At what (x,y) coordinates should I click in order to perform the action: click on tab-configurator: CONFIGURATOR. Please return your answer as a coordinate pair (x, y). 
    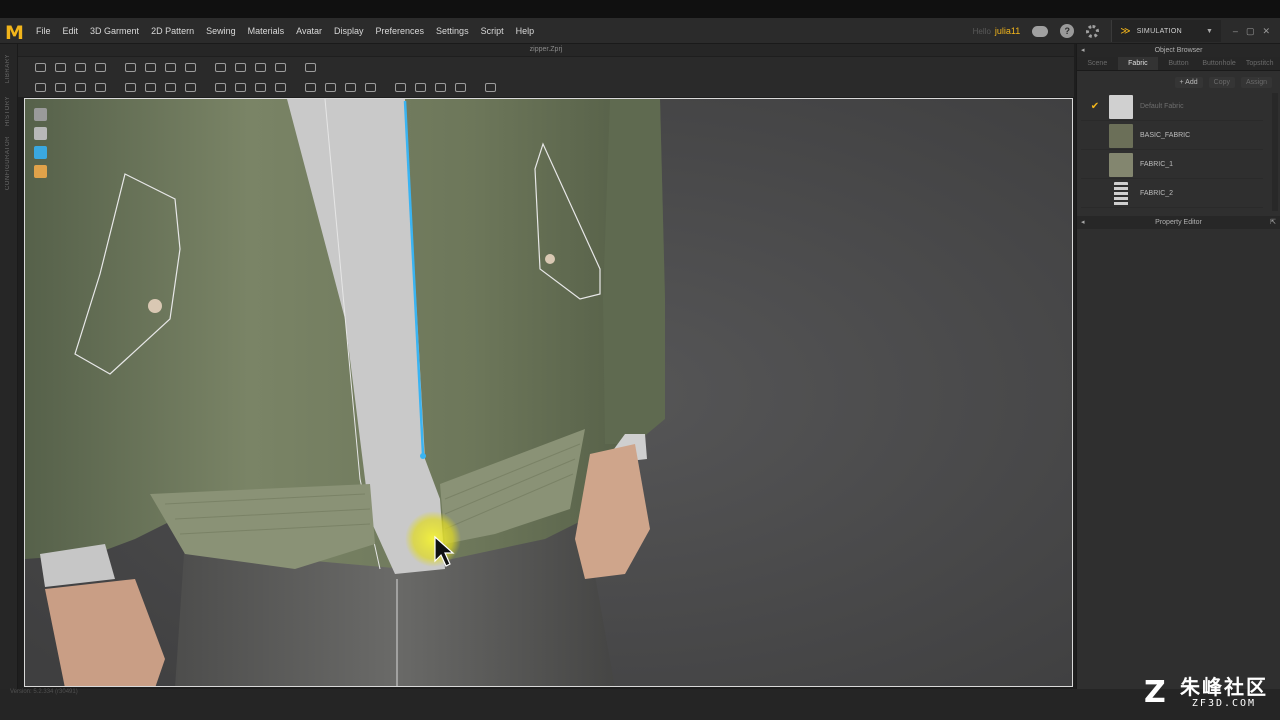
    Looking at the image, I should click on (8, 163).